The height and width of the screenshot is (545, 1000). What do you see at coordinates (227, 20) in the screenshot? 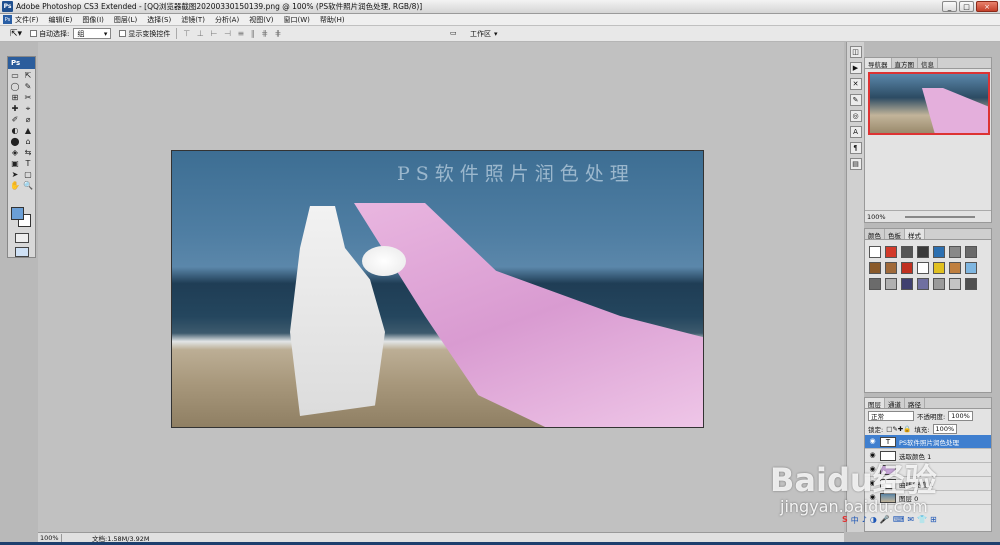
I see `menu-analysis: 分析(A)` at bounding box center [227, 20].